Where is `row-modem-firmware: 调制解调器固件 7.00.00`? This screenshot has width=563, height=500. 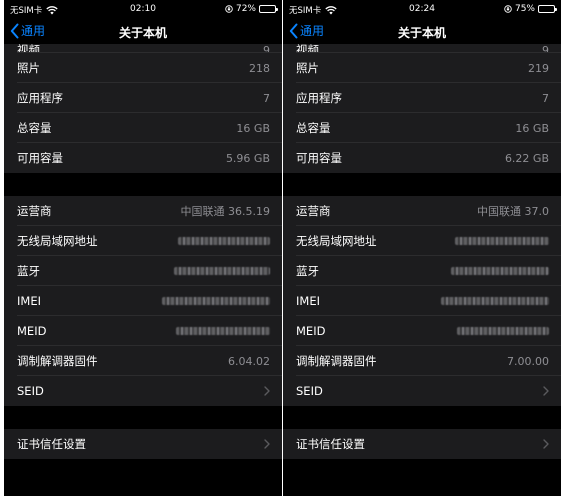 row-modem-firmware: 调制解调器固件 7.00.00 is located at coordinates (422, 361).